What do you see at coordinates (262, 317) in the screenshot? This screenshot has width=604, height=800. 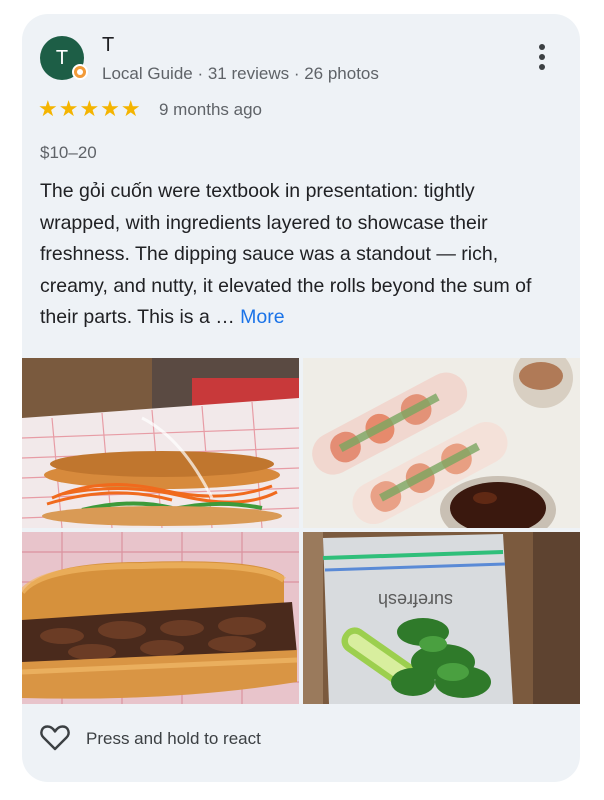 I see `more-link: More` at bounding box center [262, 317].